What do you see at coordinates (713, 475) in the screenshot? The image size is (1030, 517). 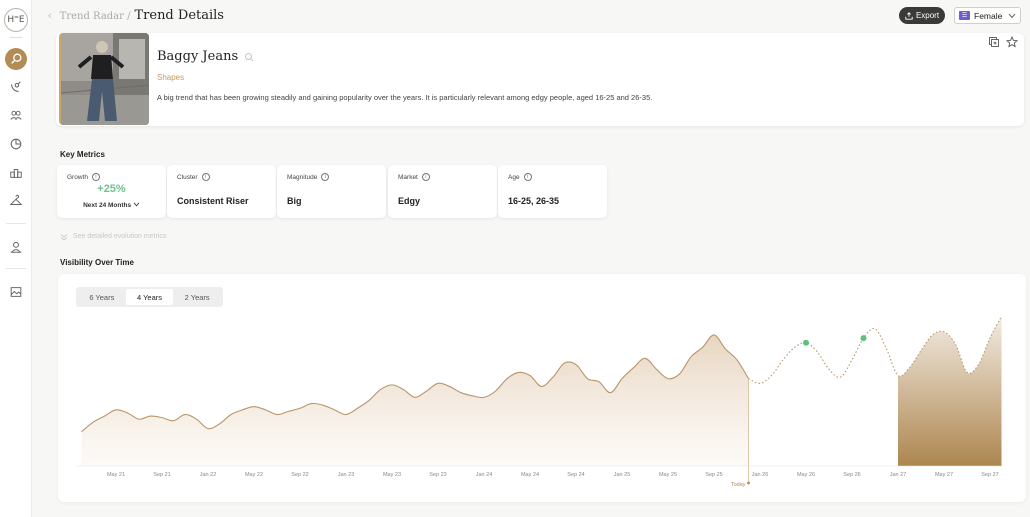 I see `x-tick-label: Sep 25` at bounding box center [713, 475].